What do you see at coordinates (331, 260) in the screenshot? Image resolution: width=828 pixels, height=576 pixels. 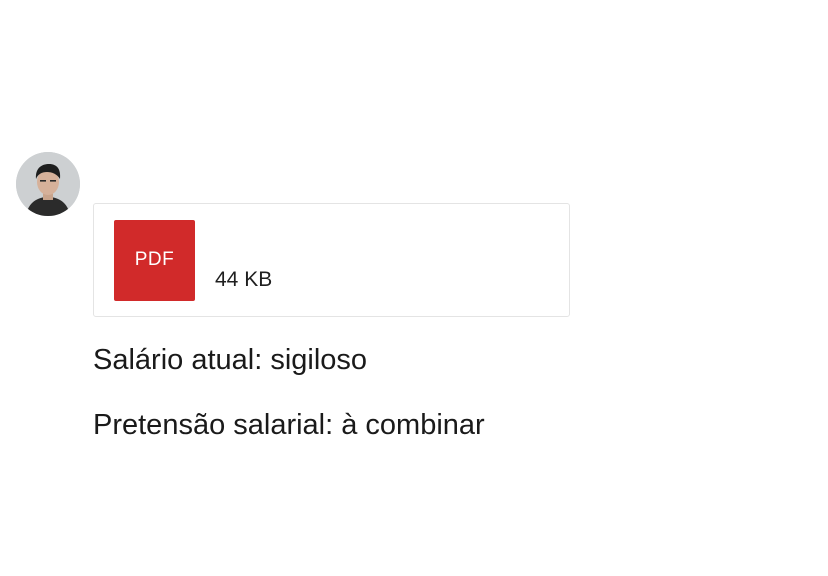 I see `pdf-attachment-card: PDF 44 KB` at bounding box center [331, 260].